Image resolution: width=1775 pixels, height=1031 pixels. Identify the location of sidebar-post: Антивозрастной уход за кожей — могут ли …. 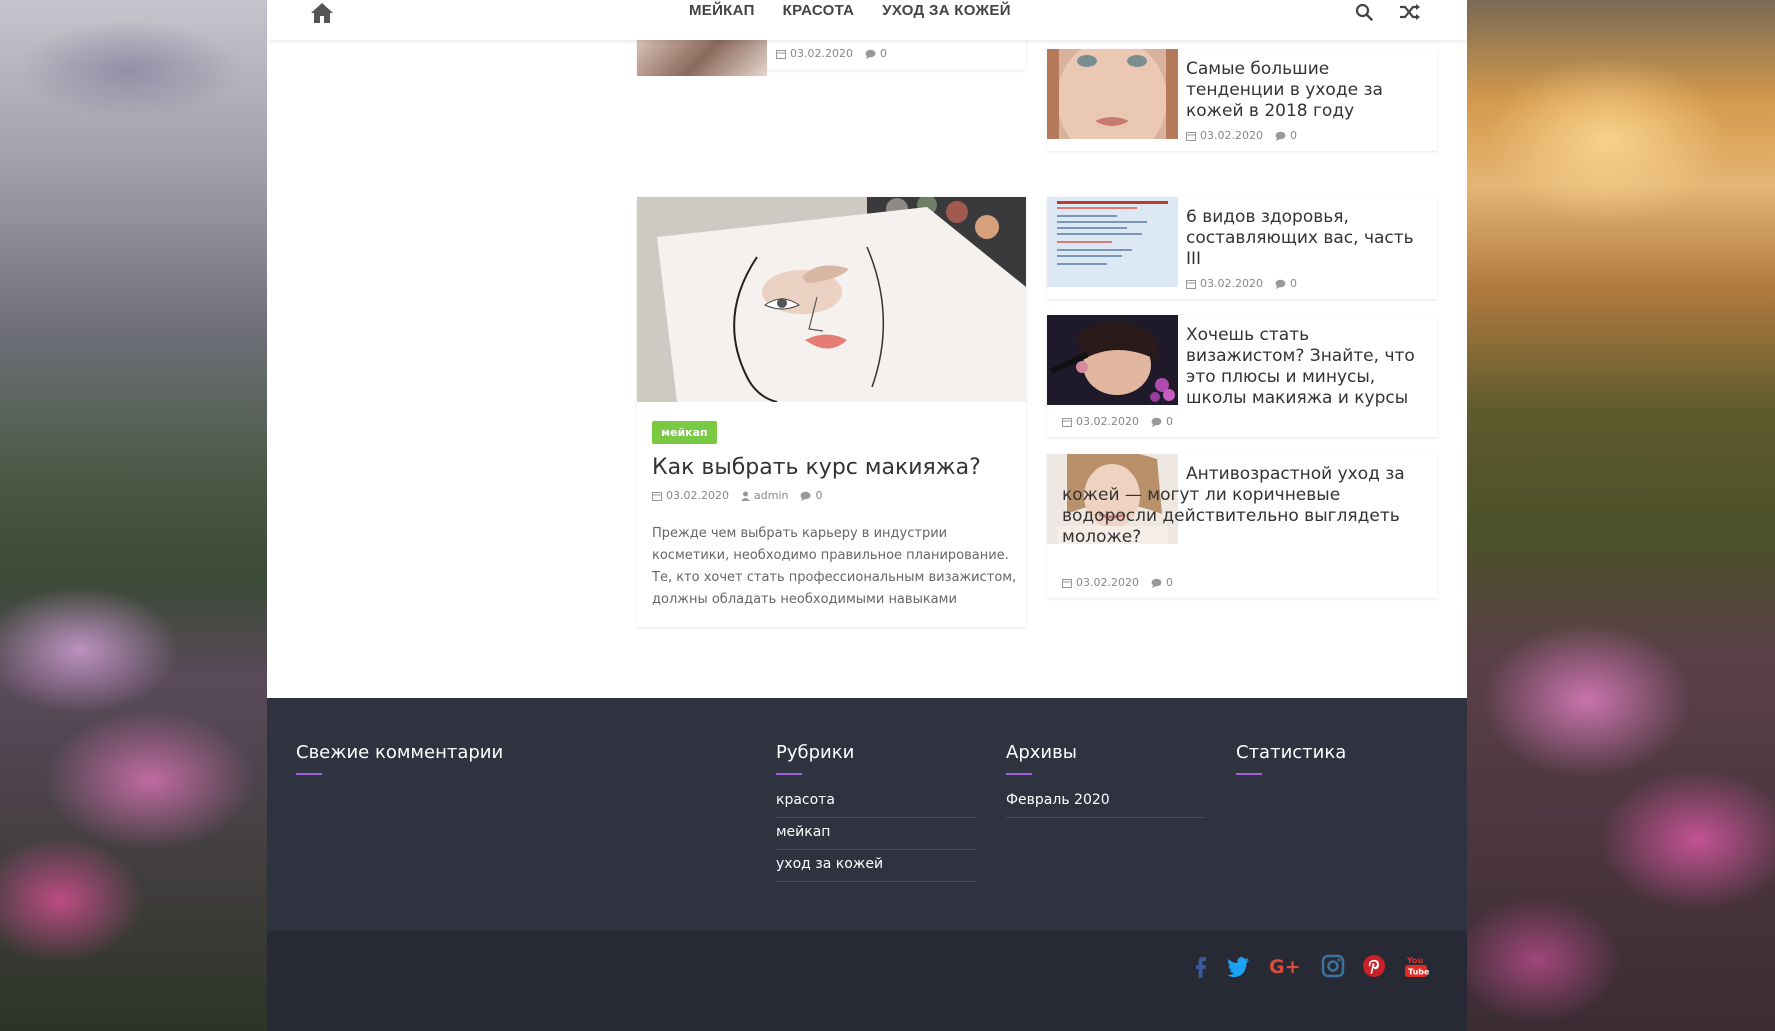
(1242, 526).